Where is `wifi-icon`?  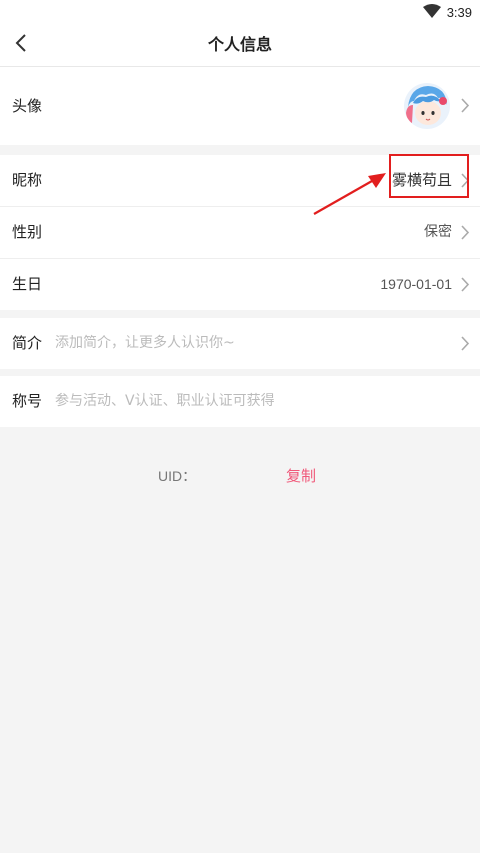 wifi-icon is located at coordinates (431, 12).